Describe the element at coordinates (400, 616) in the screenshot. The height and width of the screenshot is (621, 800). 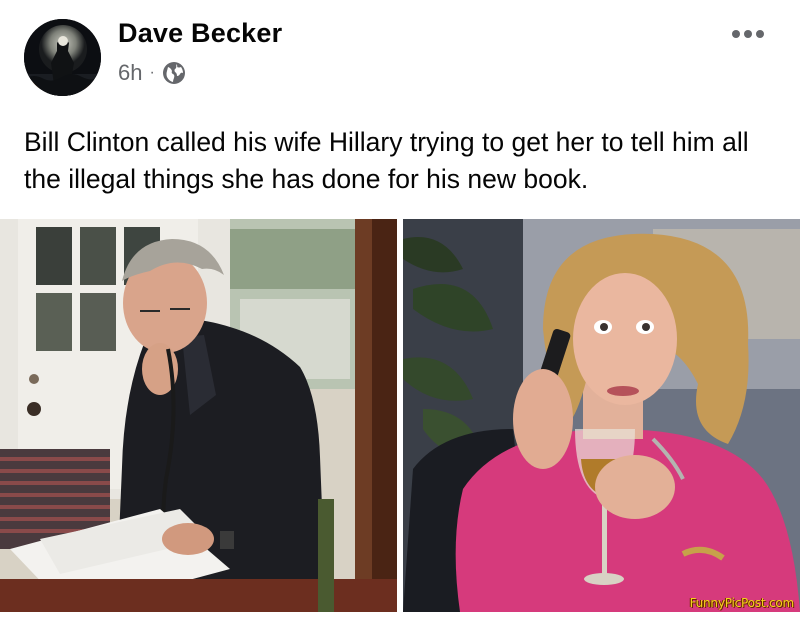
I see `post-bottom-divider` at that location.